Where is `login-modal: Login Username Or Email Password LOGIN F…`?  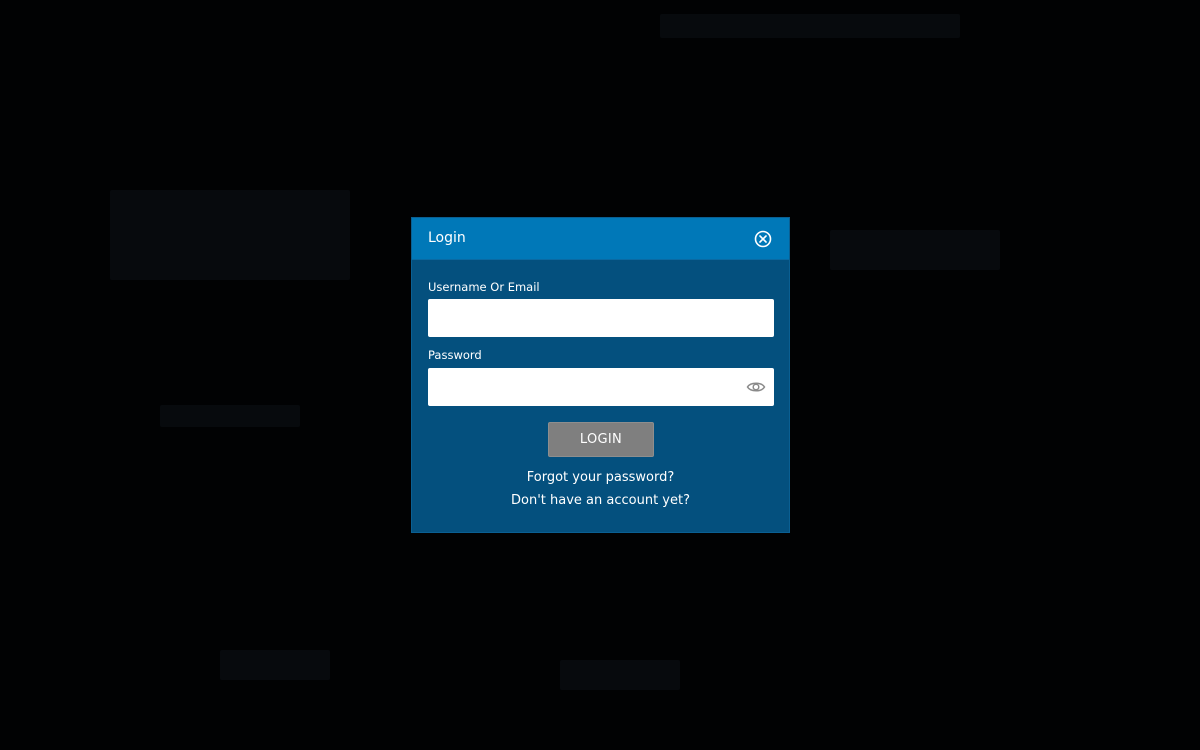
login-modal: Login Username Or Email Password LOGIN F… is located at coordinates (600, 375).